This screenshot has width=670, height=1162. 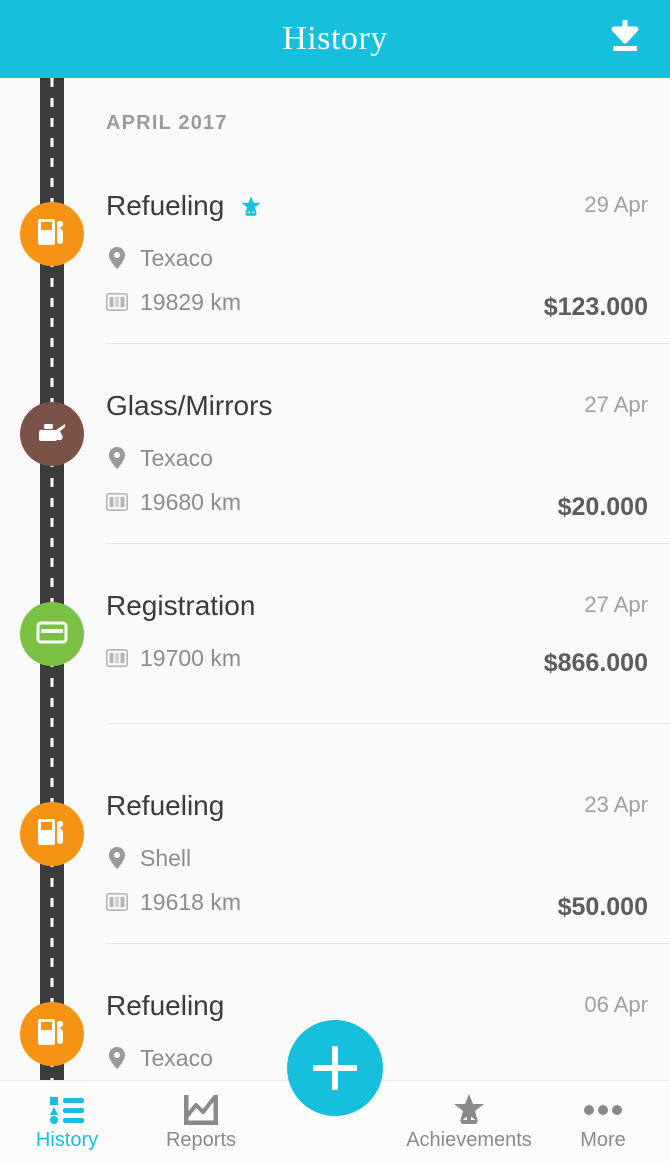 What do you see at coordinates (377, 806) in the screenshot?
I see `entry-title-row: Refueling 23 Apr` at bounding box center [377, 806].